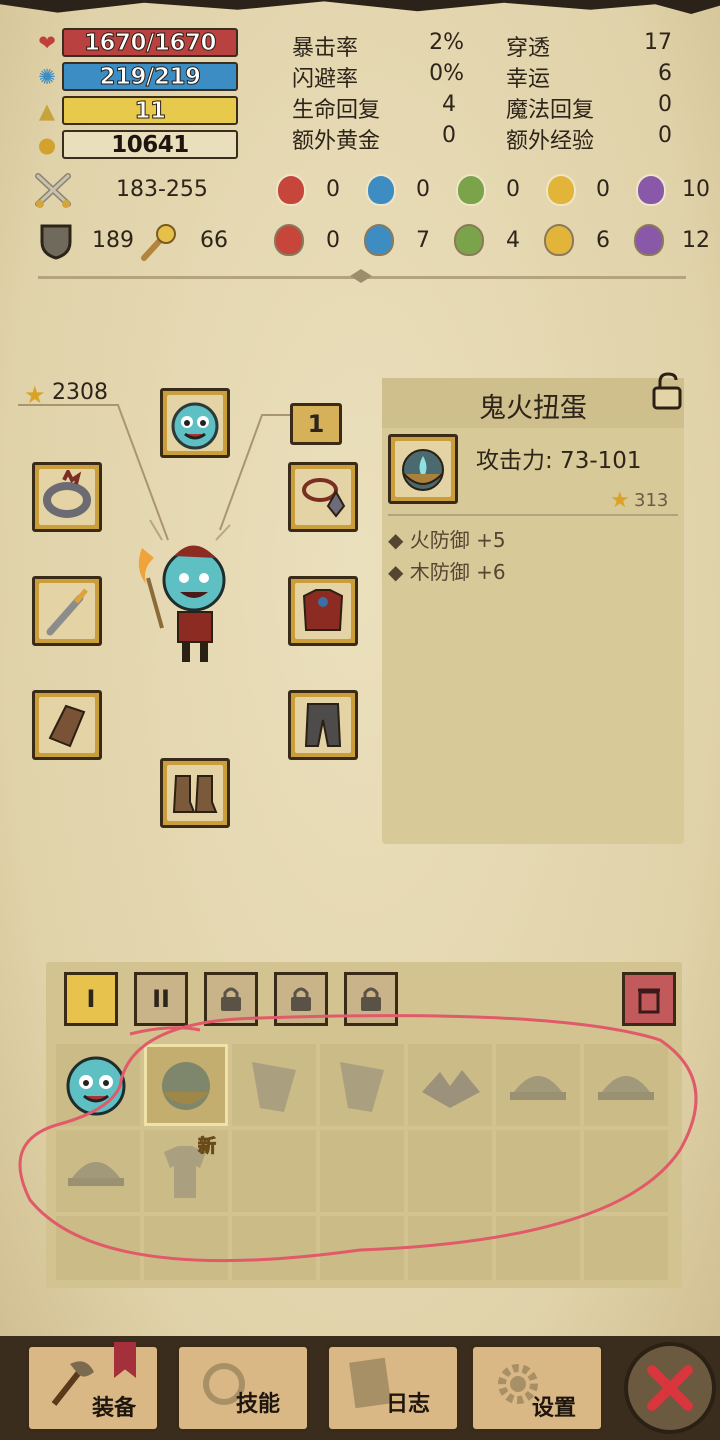  What do you see at coordinates (449, 135) in the screenshot?
I see `extra-gold-value: 0` at bounding box center [449, 135].